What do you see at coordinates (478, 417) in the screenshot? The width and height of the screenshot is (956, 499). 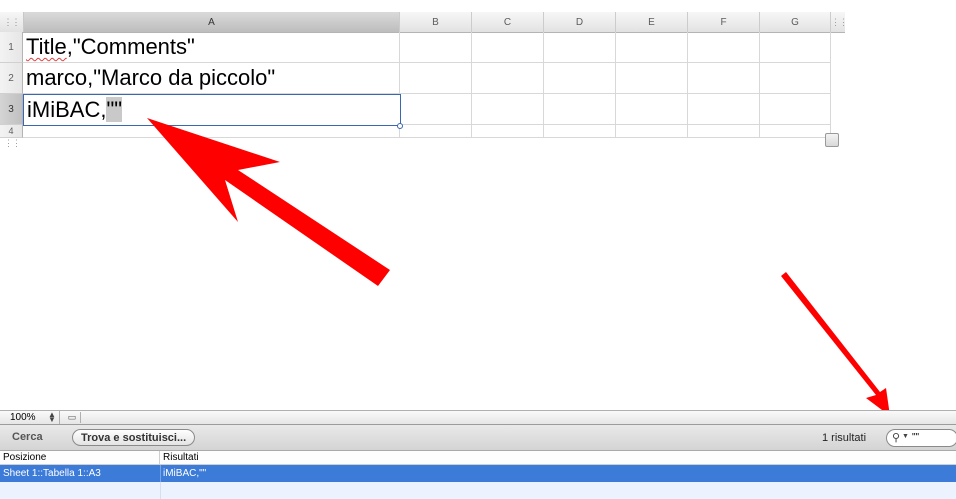 I see `zoom-bar: 100% ▲ ▼ ▭` at bounding box center [478, 417].